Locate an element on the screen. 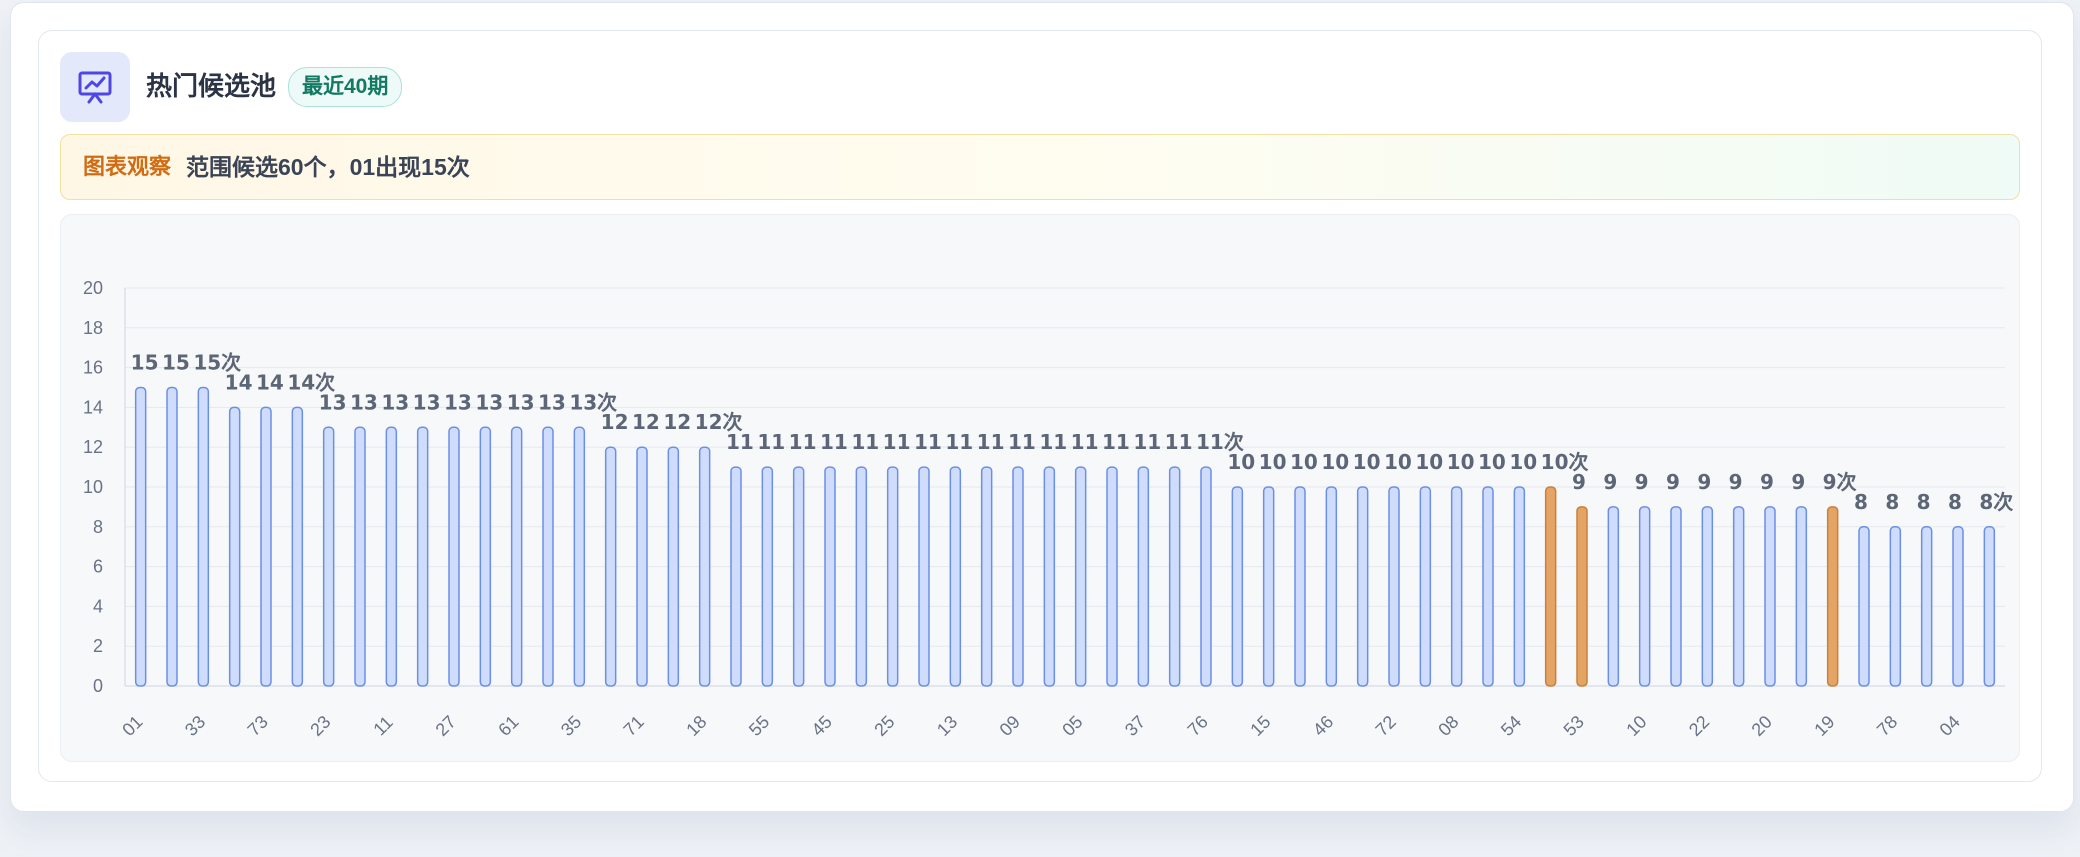 The width and height of the screenshot is (2080, 857). x-tick-label: 35 is located at coordinates (571, 726).